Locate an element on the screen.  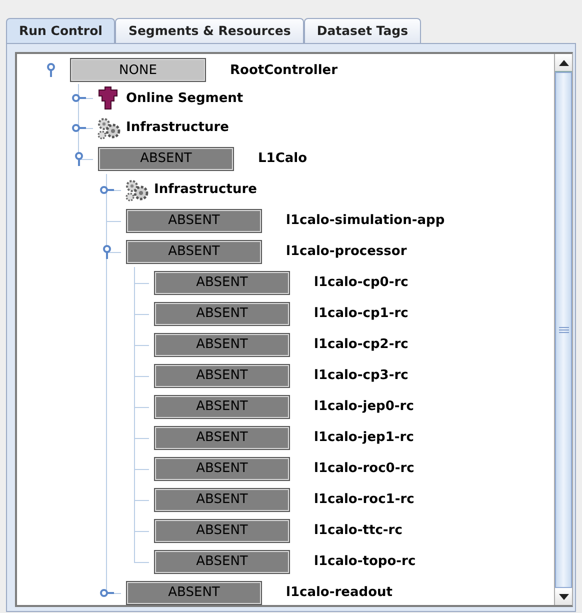
controller-name: l1calo-processor is located at coordinates (346, 251).